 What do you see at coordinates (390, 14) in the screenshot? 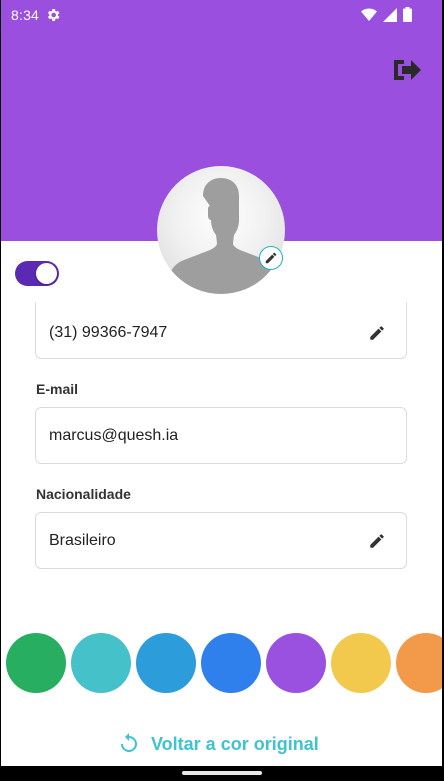
I see `signal-icon` at bounding box center [390, 14].